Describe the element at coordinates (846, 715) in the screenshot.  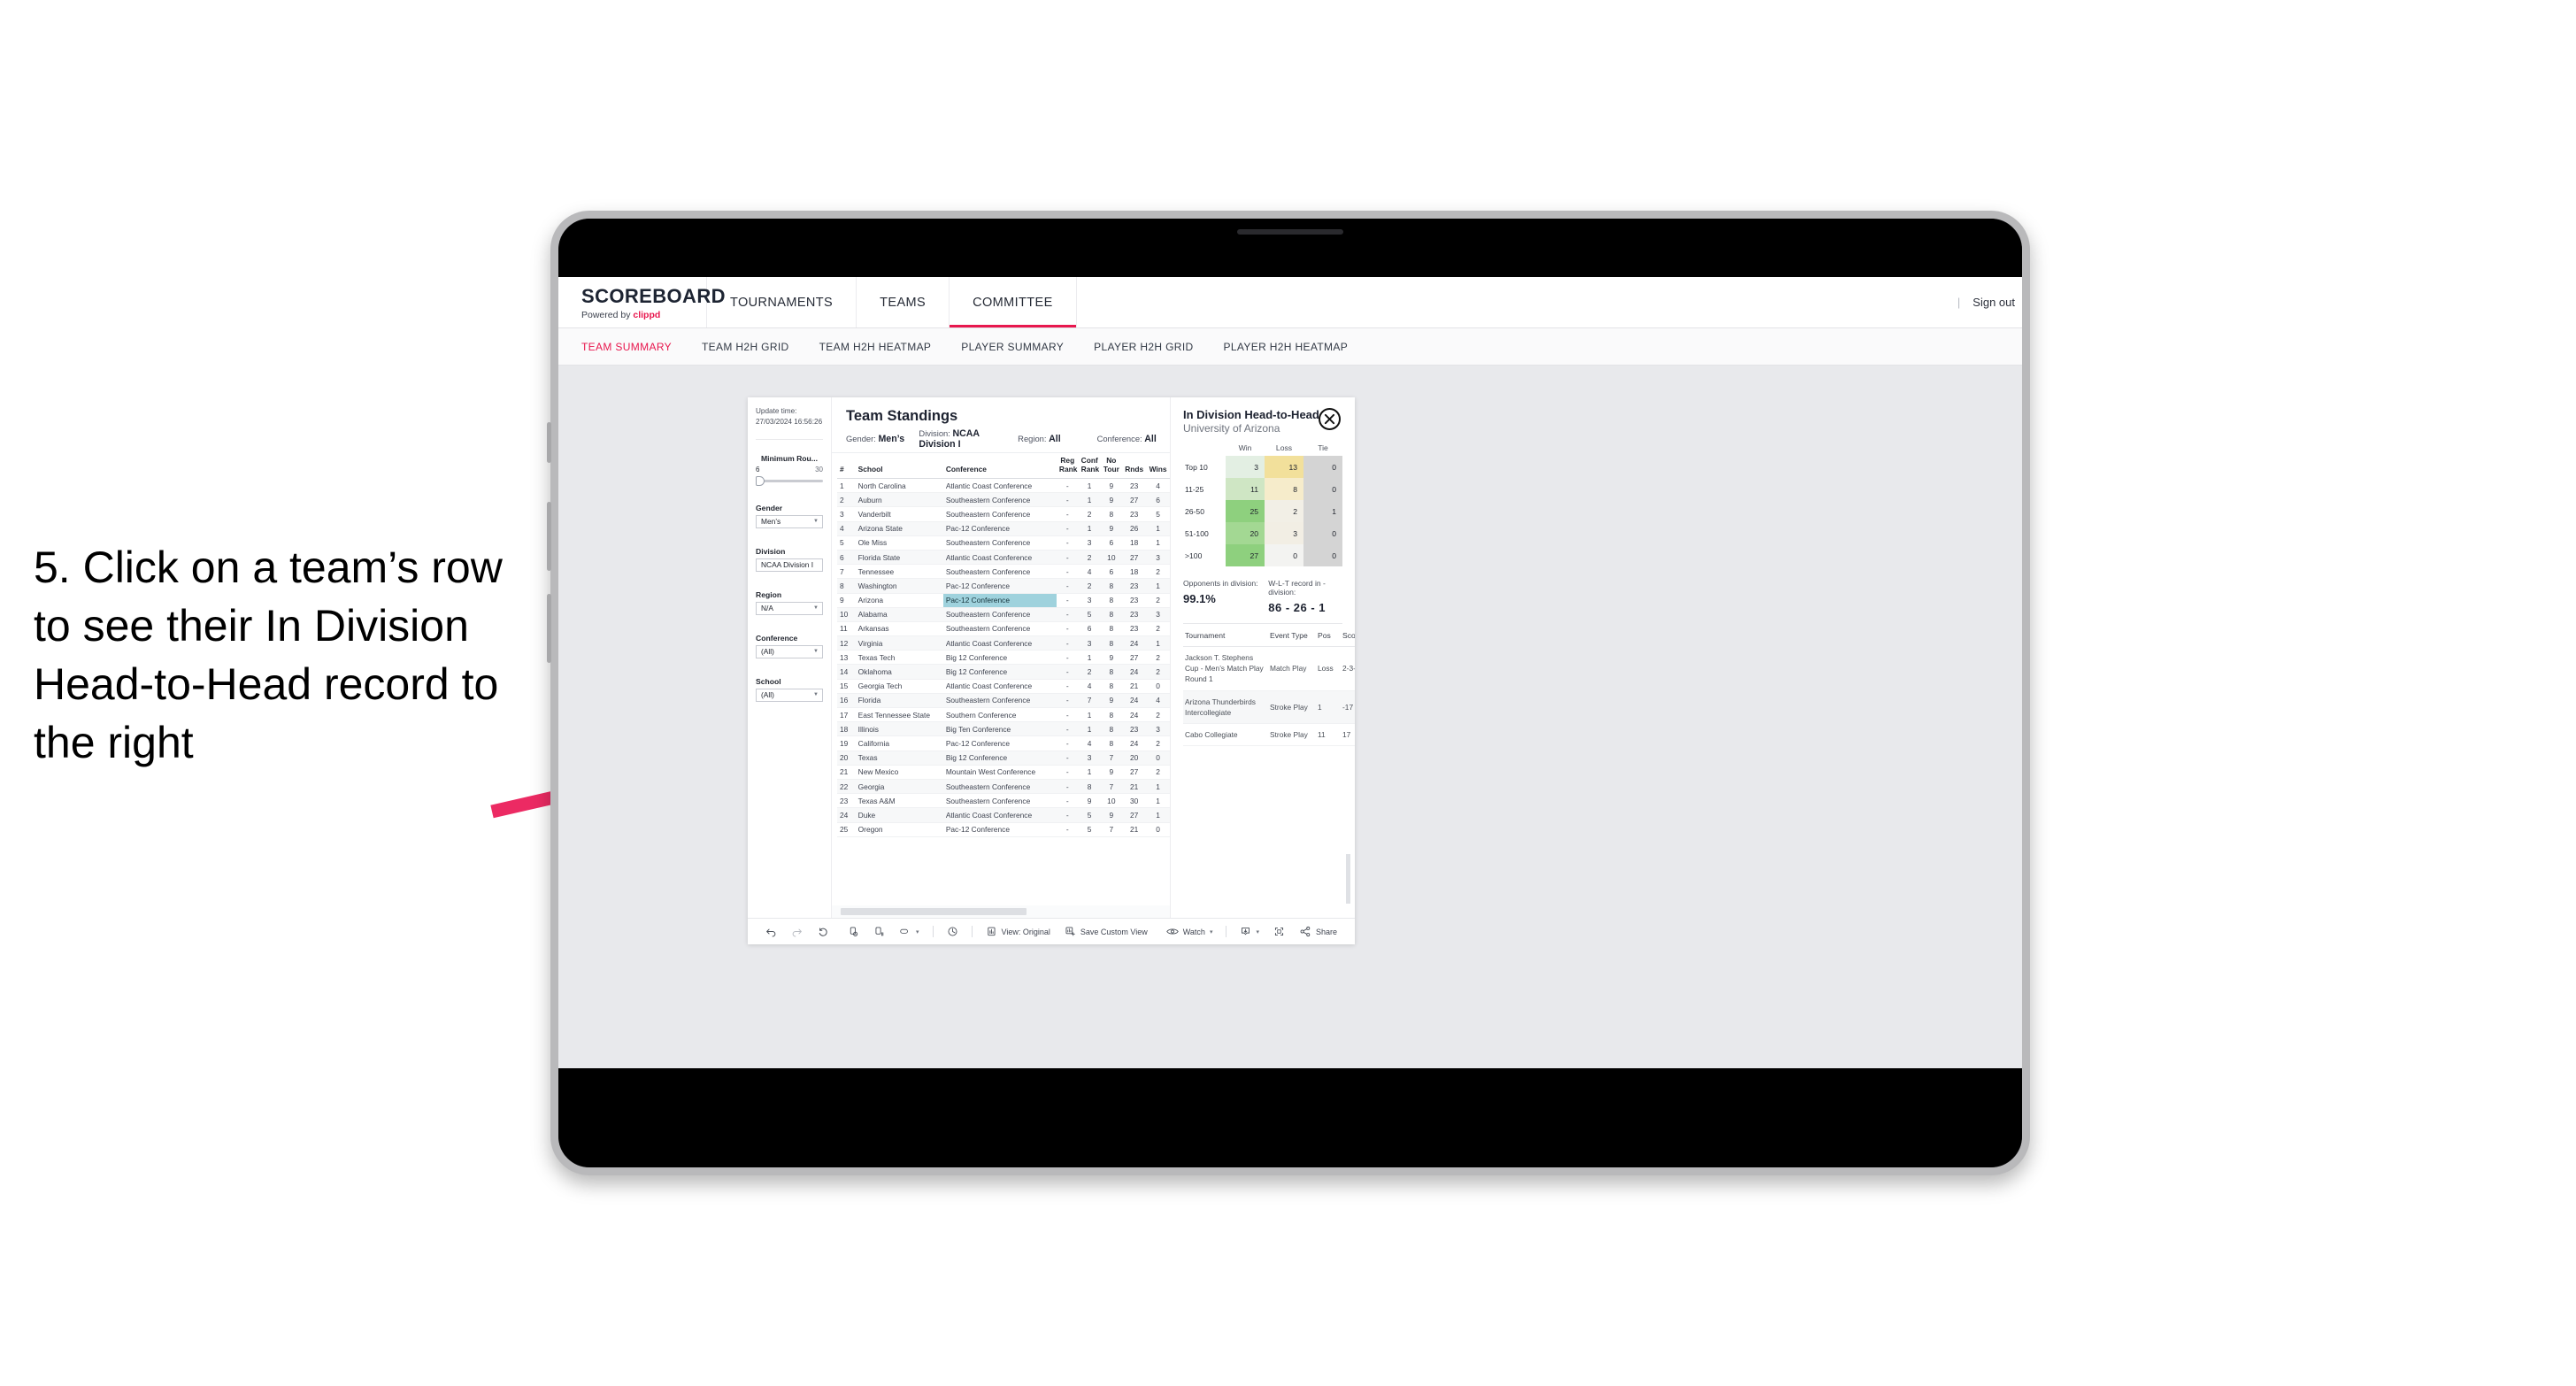
I see `cell-rank: 17` at that location.